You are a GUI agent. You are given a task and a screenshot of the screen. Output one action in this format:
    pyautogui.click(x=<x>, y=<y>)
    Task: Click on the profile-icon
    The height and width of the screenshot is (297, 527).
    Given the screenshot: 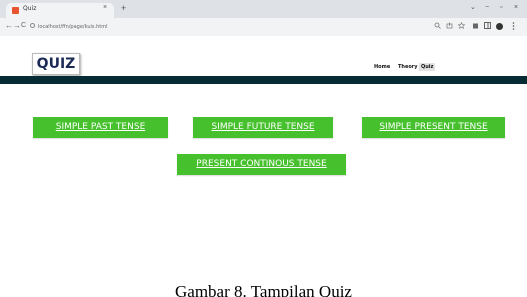 What is the action you would take?
    pyautogui.click(x=499, y=26)
    